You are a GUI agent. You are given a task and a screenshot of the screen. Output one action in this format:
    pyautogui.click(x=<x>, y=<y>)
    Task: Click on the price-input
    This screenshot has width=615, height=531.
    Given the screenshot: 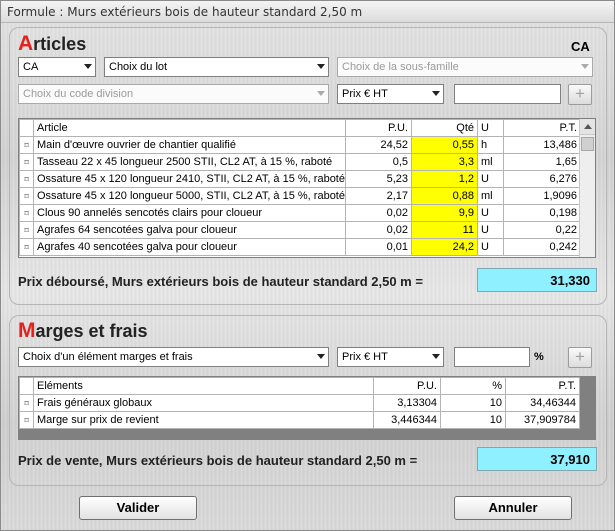 What is the action you would take?
    pyautogui.click(x=507, y=94)
    